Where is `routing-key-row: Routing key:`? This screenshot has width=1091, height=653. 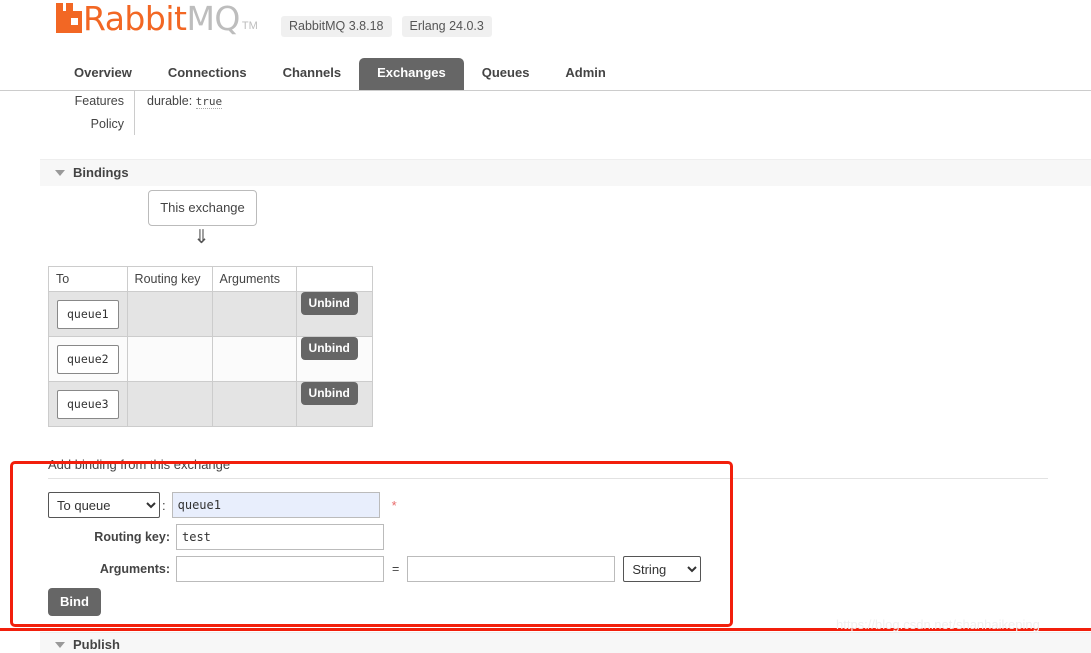
routing-key-row: Routing key: is located at coordinates (374, 537).